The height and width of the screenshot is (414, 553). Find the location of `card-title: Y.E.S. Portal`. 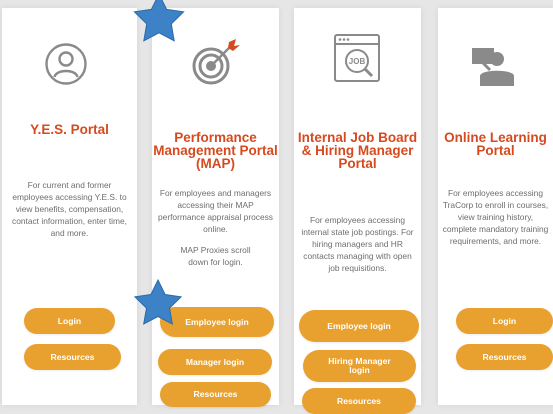

card-title: Y.E.S. Portal is located at coordinates (69, 129).